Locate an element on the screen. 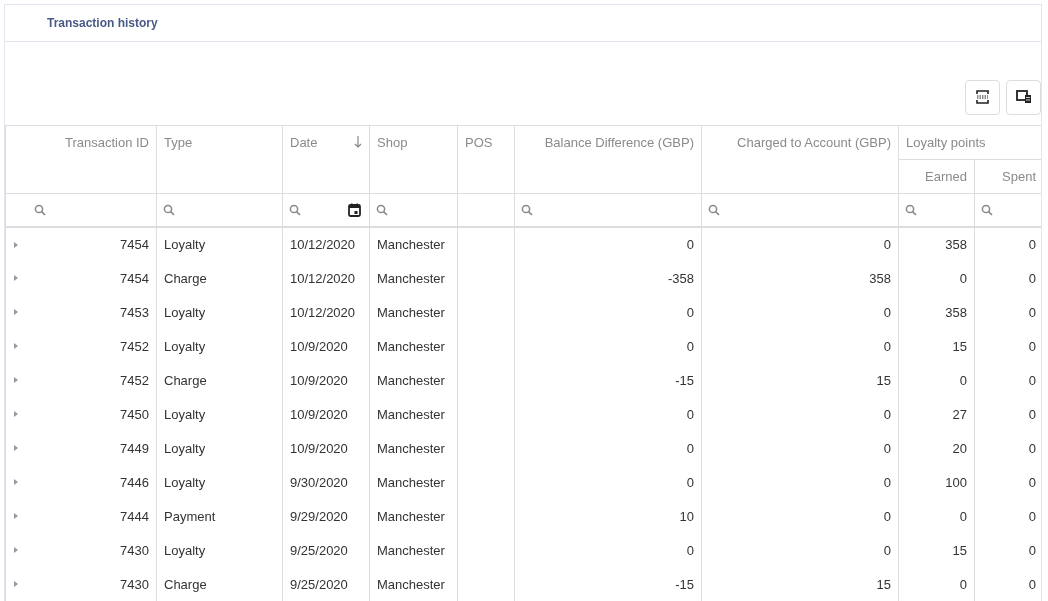 This screenshot has height=601, width=1048. table-cell: 10/9/2020 is located at coordinates (319, 414).